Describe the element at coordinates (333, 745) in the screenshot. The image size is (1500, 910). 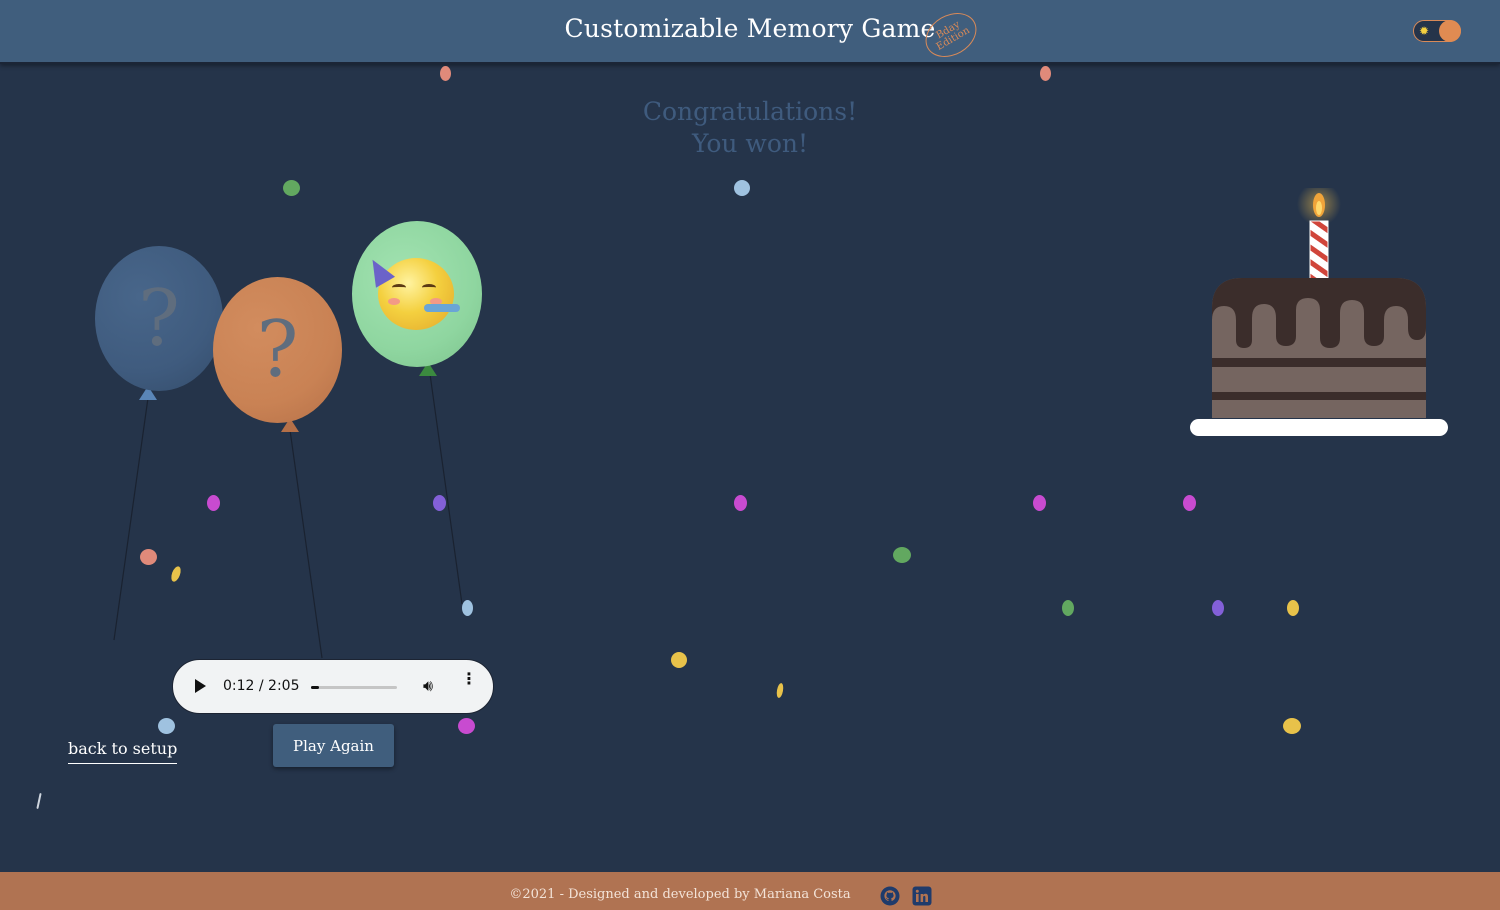
I see `play-again-button: Play Again` at that location.